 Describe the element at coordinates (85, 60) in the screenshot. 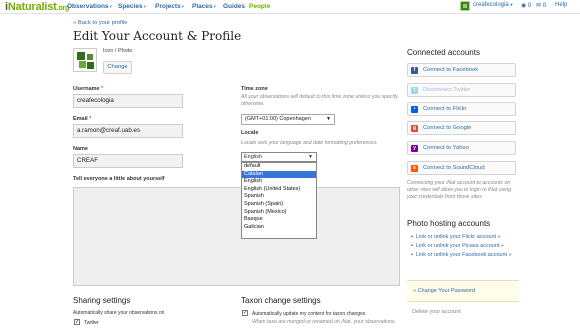

I see `profile-icon-photo` at that location.